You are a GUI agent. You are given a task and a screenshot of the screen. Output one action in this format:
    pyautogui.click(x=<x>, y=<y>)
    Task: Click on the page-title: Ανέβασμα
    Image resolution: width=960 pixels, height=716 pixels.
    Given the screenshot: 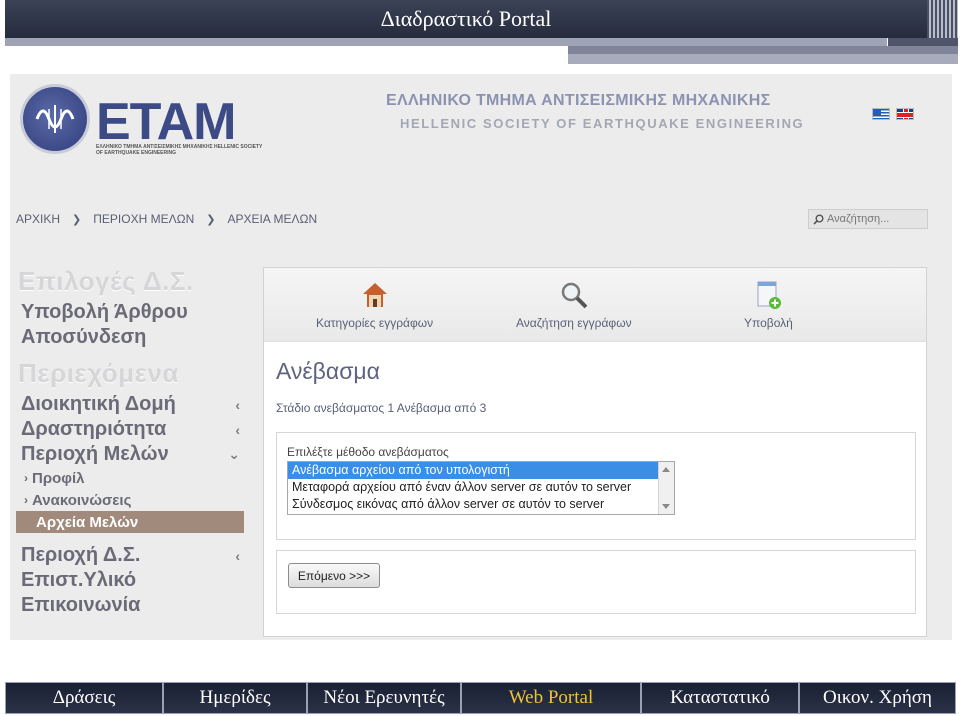 What is the action you would take?
    pyautogui.click(x=328, y=371)
    